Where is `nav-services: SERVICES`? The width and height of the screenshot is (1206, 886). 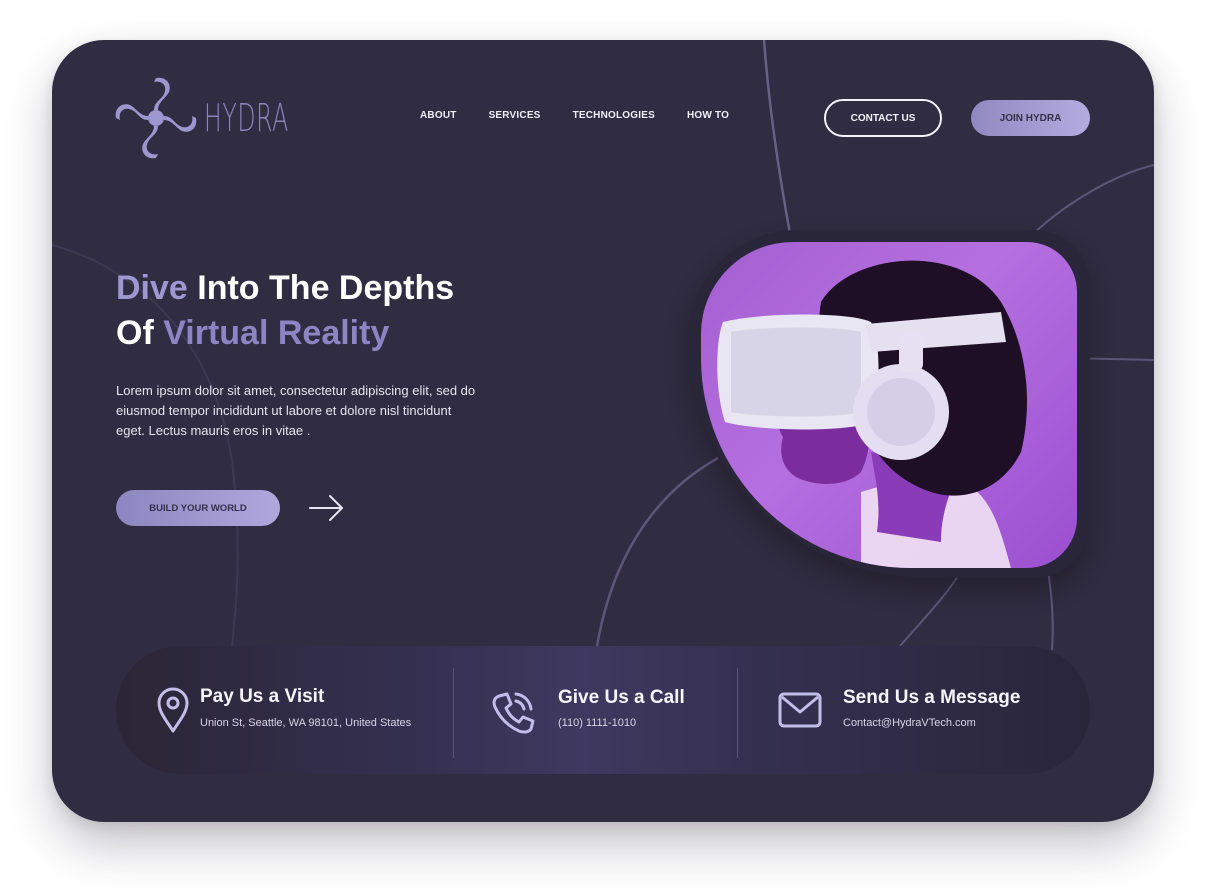
nav-services: SERVICES is located at coordinates (515, 115).